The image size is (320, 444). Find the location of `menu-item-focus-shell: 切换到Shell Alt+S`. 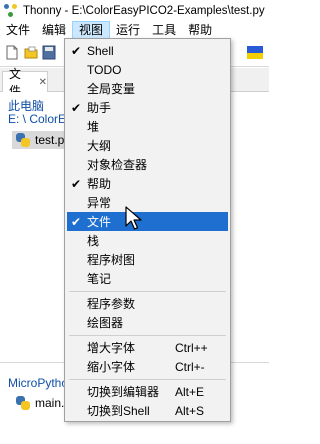

menu-item-focus-shell: 切换到Shell Alt+S is located at coordinates (147, 410).